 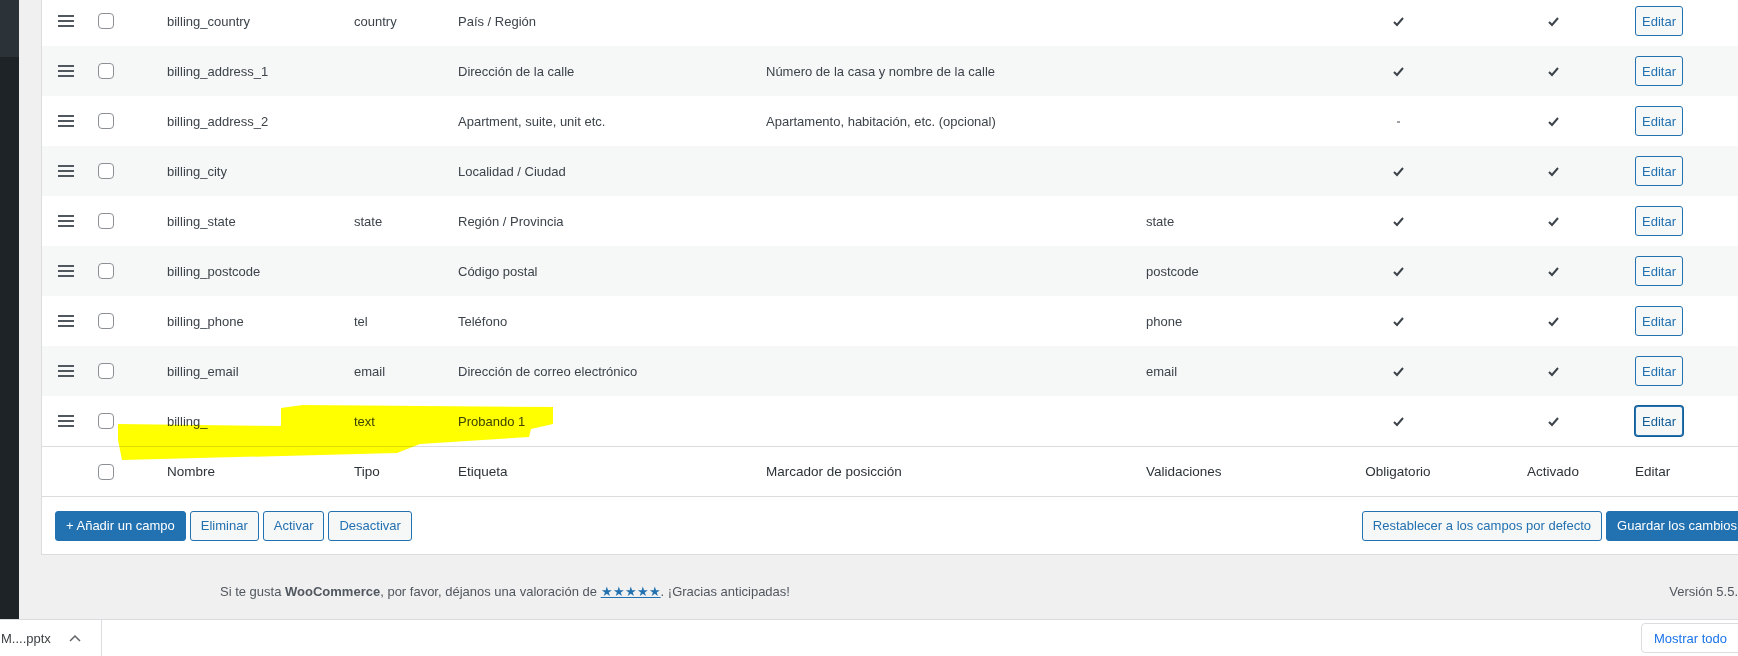 What do you see at coordinates (1653, 471) in the screenshot?
I see `column-header: Editar` at bounding box center [1653, 471].